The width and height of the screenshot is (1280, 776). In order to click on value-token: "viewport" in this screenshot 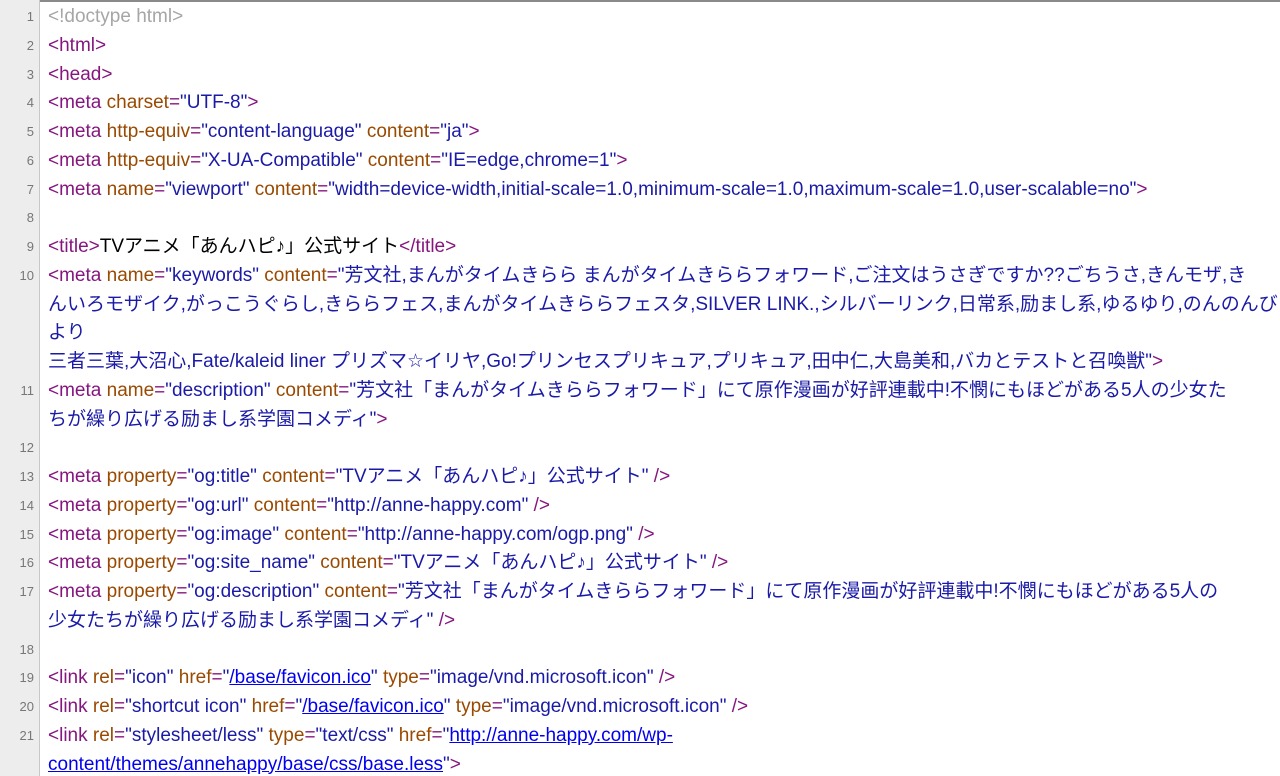, I will do `click(207, 189)`.